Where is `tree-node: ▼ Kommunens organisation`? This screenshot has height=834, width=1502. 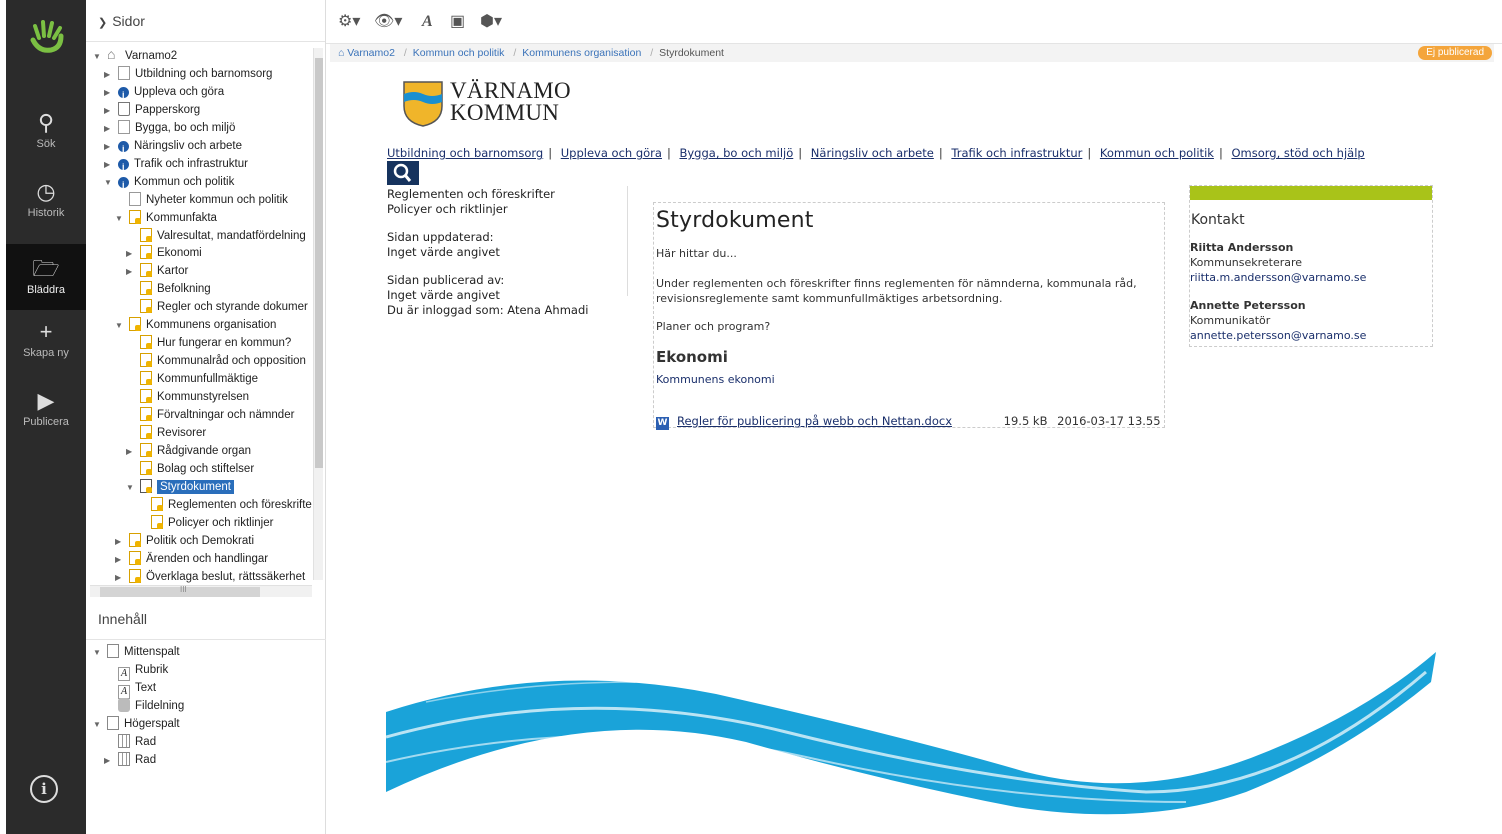 tree-node: ▼ Kommunens organisation is located at coordinates (181, 325).